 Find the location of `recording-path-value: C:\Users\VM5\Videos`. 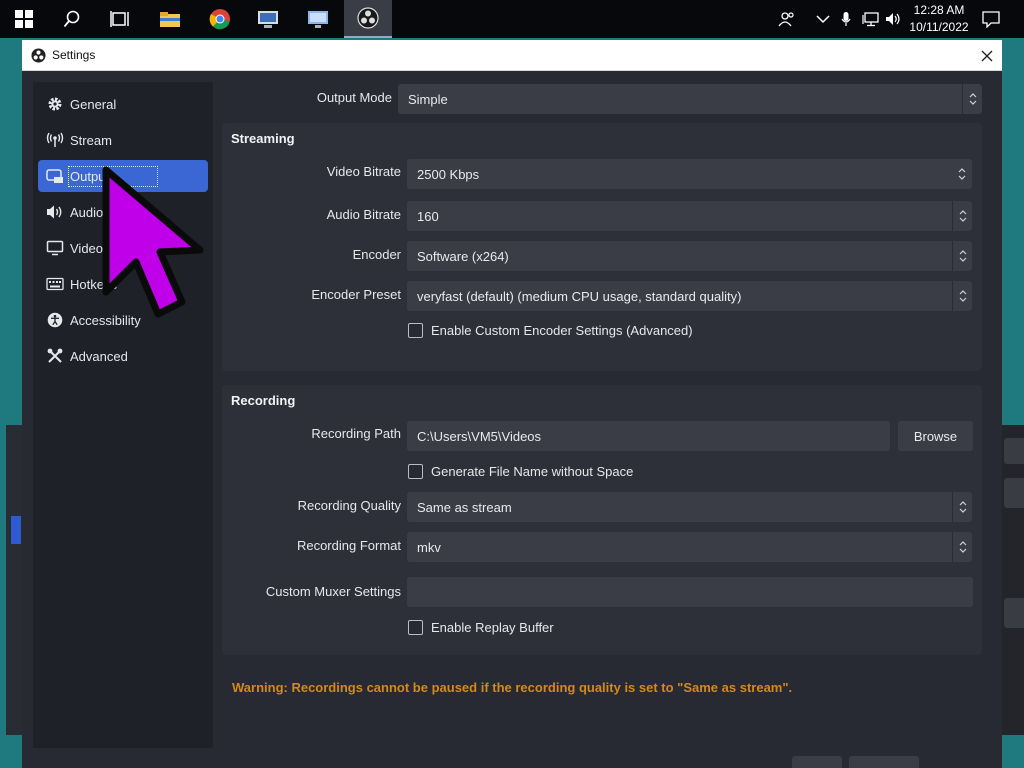

recording-path-value: C:\Users\VM5\Videos is located at coordinates (479, 436).